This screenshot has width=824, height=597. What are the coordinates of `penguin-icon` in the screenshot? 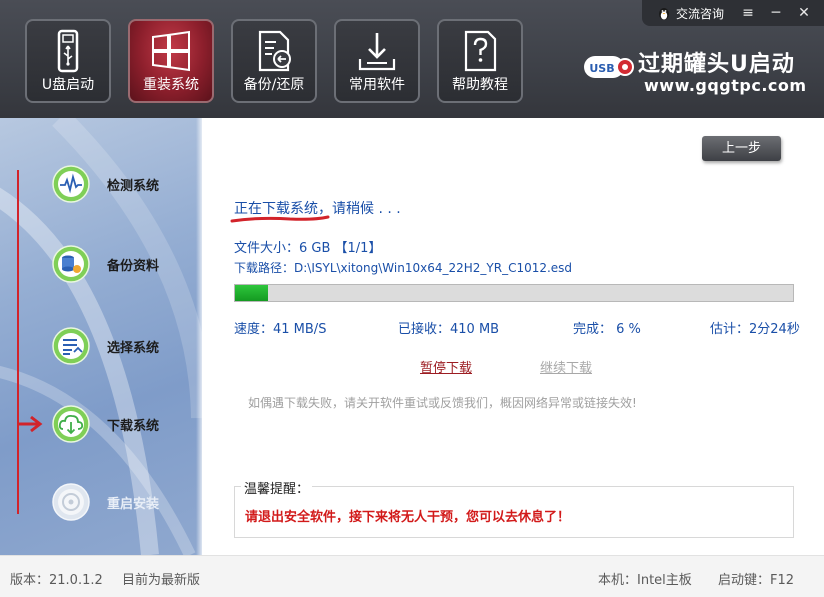 It's located at (663, 14).